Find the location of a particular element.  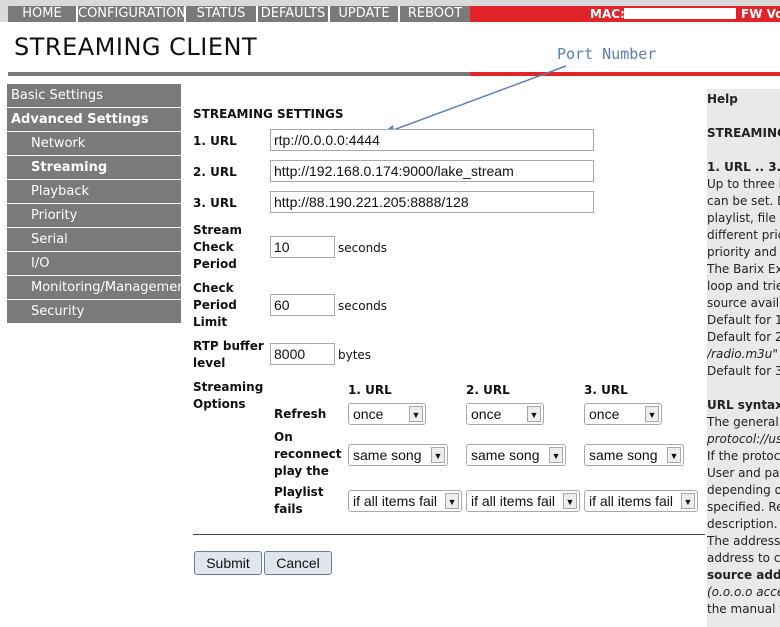

help-line: playlist, file c is located at coordinates (743, 218).